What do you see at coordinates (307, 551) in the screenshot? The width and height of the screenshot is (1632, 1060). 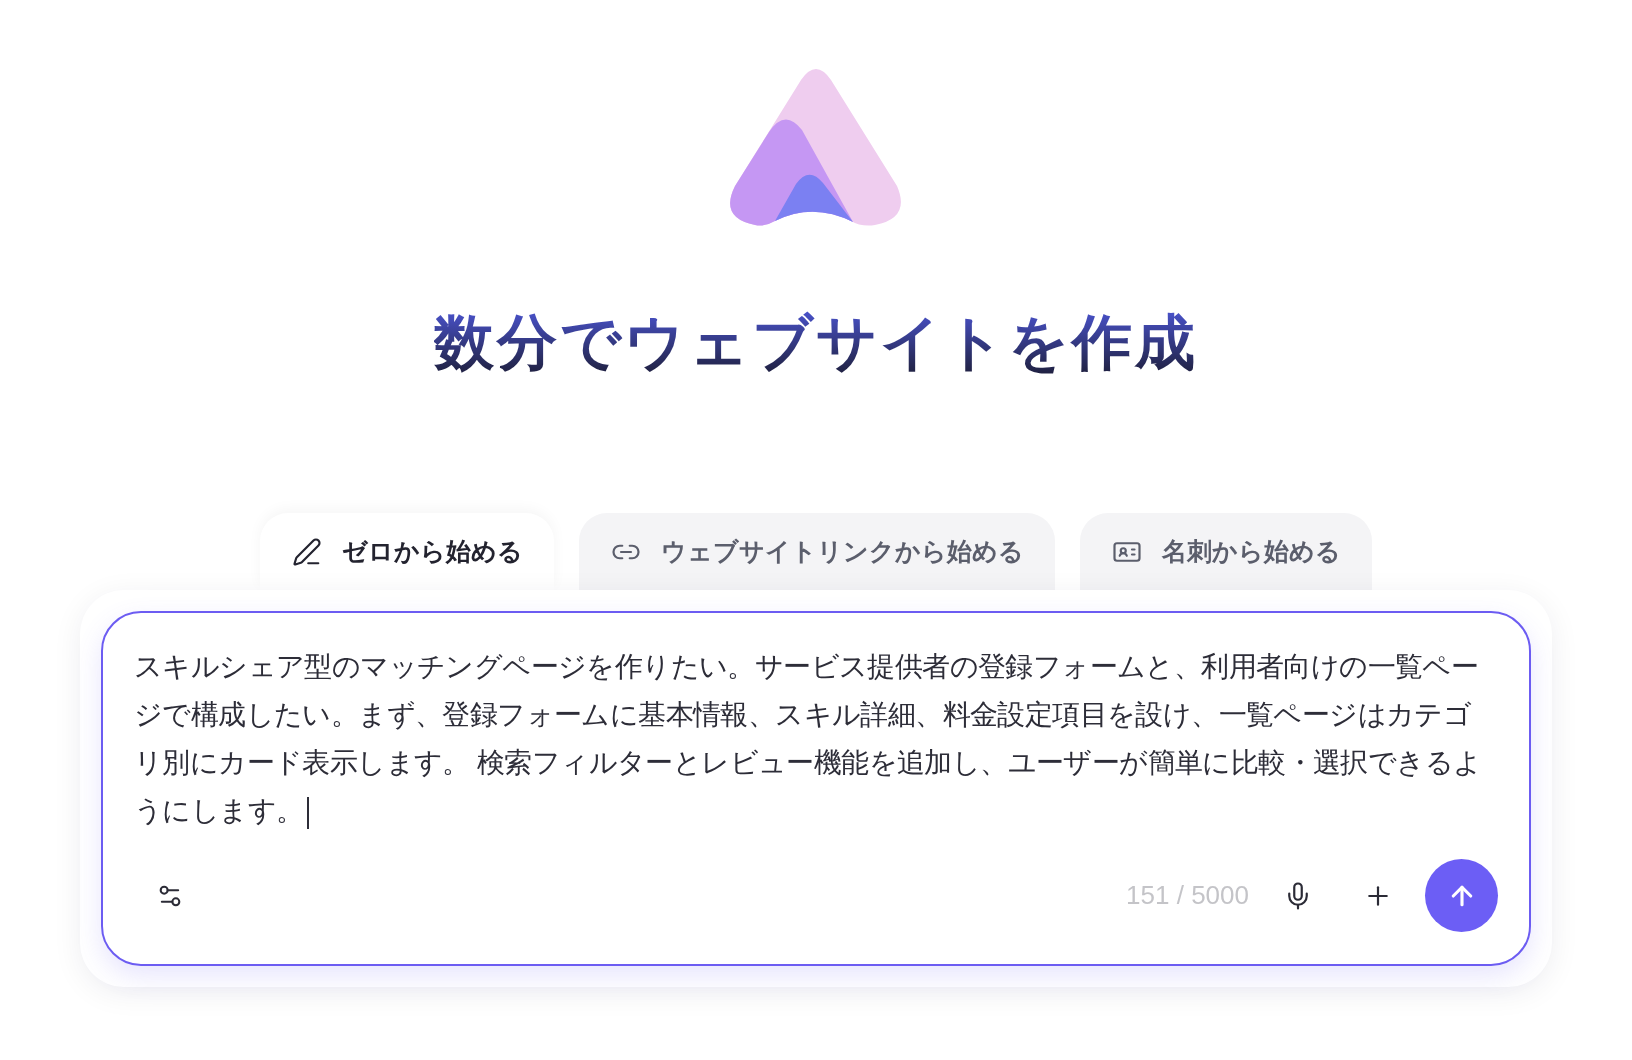 I see `pencil-icon` at bounding box center [307, 551].